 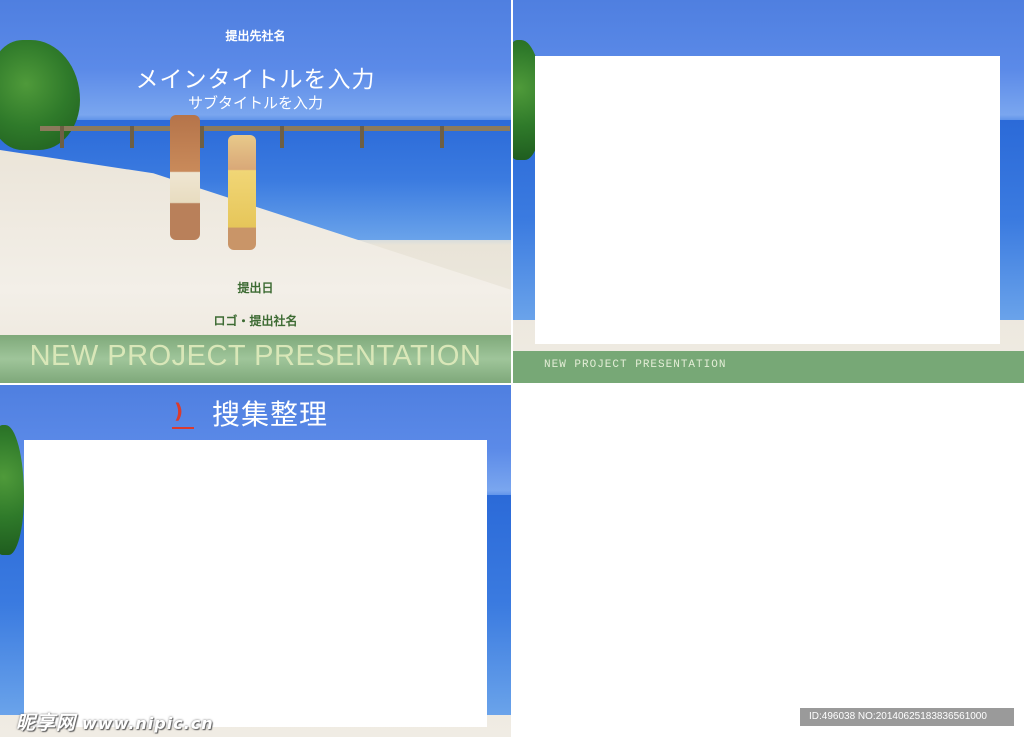 What do you see at coordinates (185, 177) in the screenshot?
I see `man-figure` at bounding box center [185, 177].